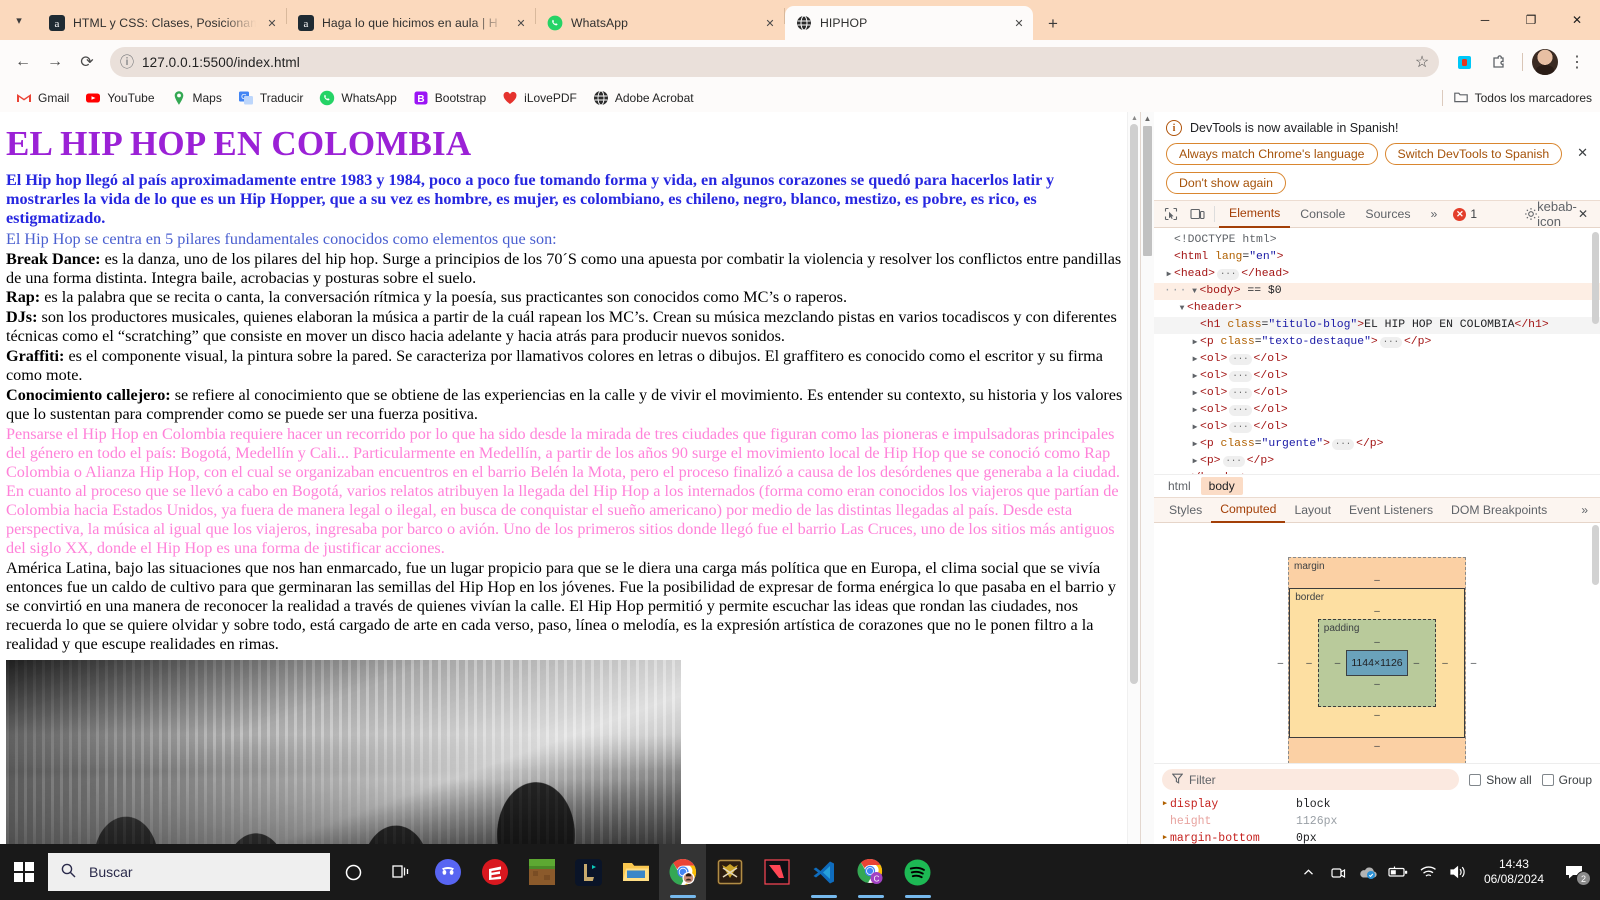 This screenshot has width=1600, height=900. I want to click on extension-icon, so click(1464, 62).